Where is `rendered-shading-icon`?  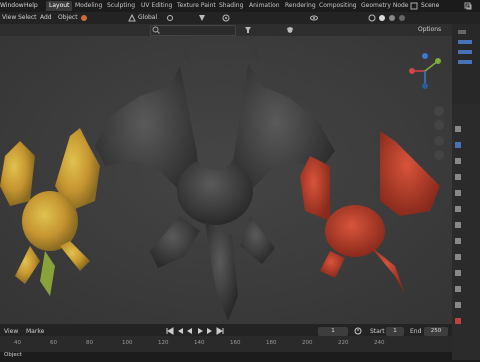 rendered-shading-icon is located at coordinates (402, 18).